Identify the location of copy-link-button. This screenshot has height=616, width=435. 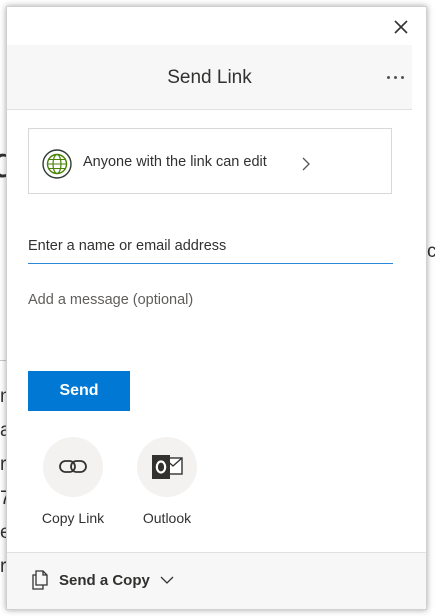
(73, 467).